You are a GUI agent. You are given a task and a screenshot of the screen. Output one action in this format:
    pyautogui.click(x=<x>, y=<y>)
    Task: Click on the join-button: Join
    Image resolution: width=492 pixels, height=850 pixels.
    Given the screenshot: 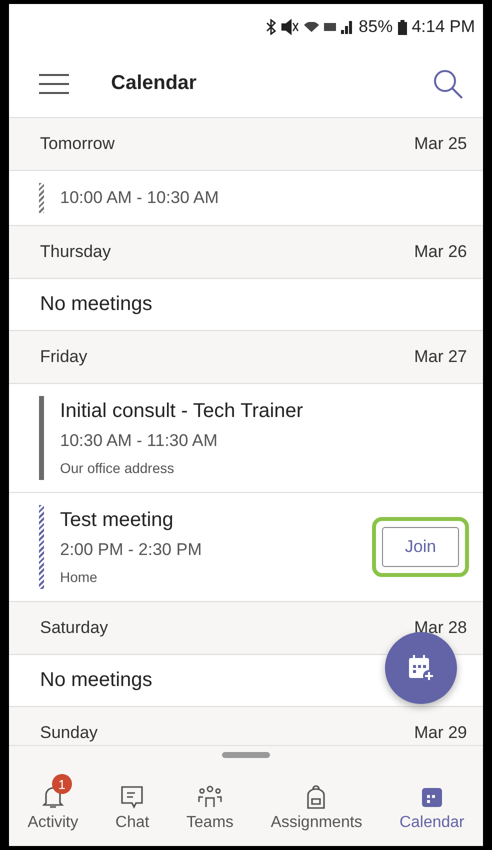 What is the action you would take?
    pyautogui.click(x=420, y=547)
    